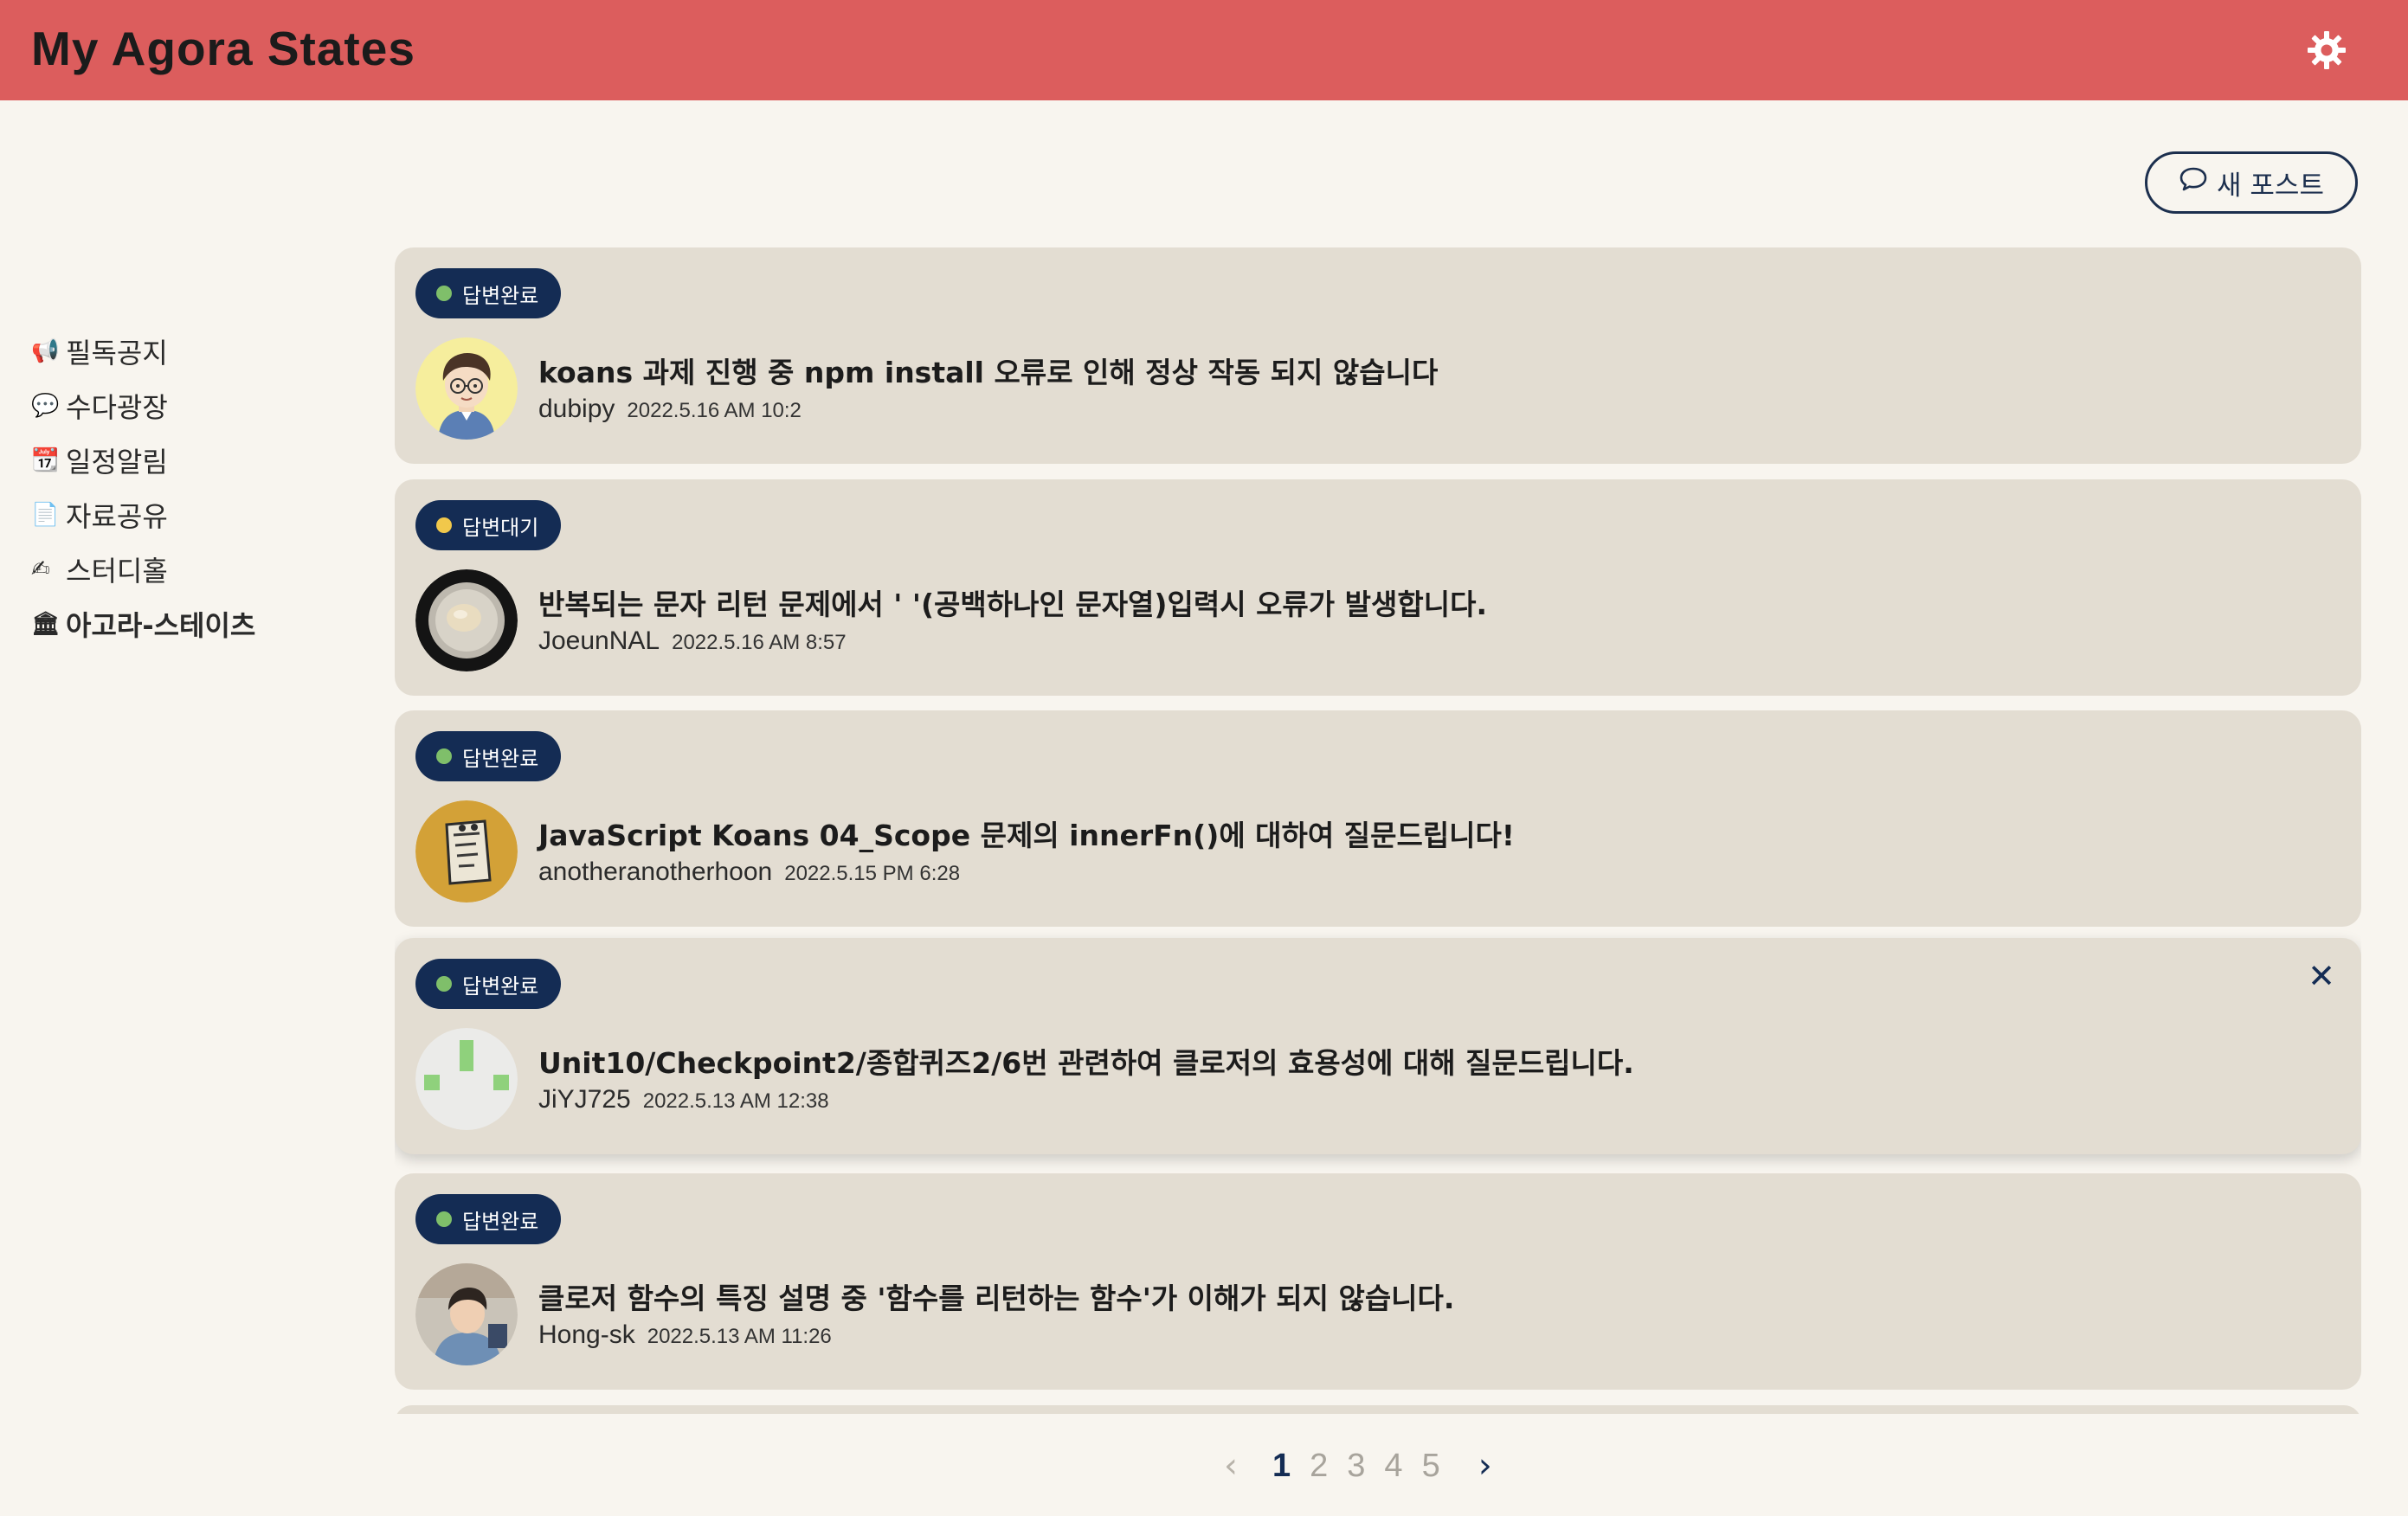 Image resolution: width=2408 pixels, height=1516 pixels. What do you see at coordinates (195, 569) in the screenshot?
I see `sidebar-item-study: ✍ 스터디홀` at bounding box center [195, 569].